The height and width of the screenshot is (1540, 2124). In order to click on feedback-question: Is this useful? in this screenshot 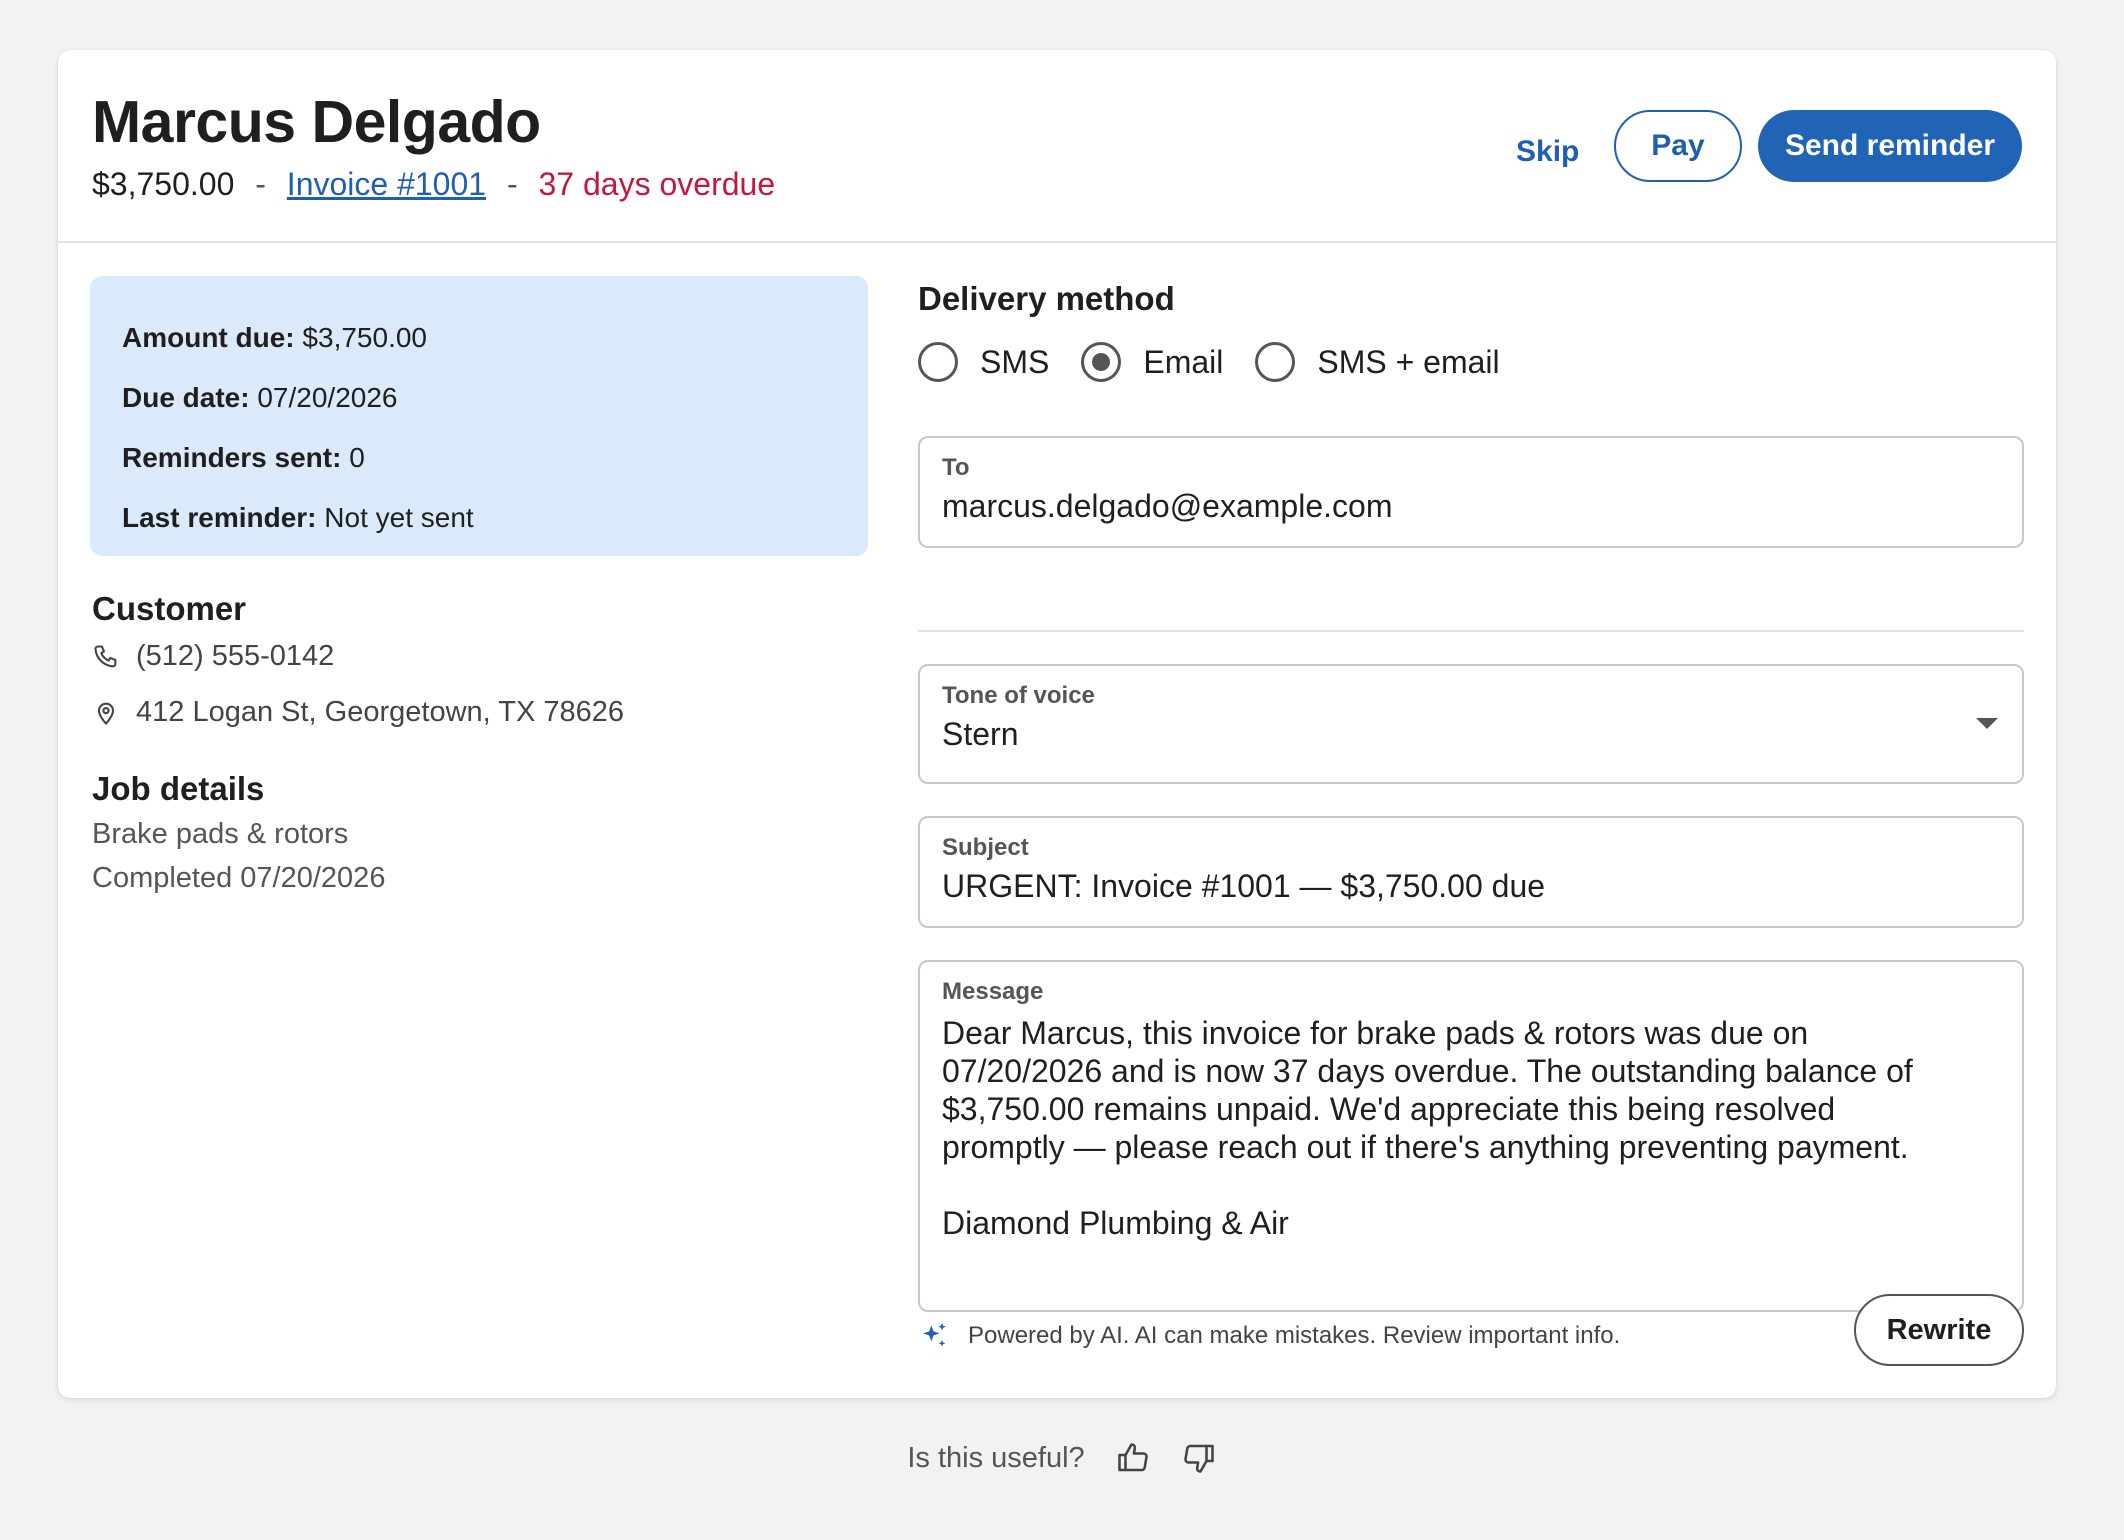, I will do `click(996, 1457)`.